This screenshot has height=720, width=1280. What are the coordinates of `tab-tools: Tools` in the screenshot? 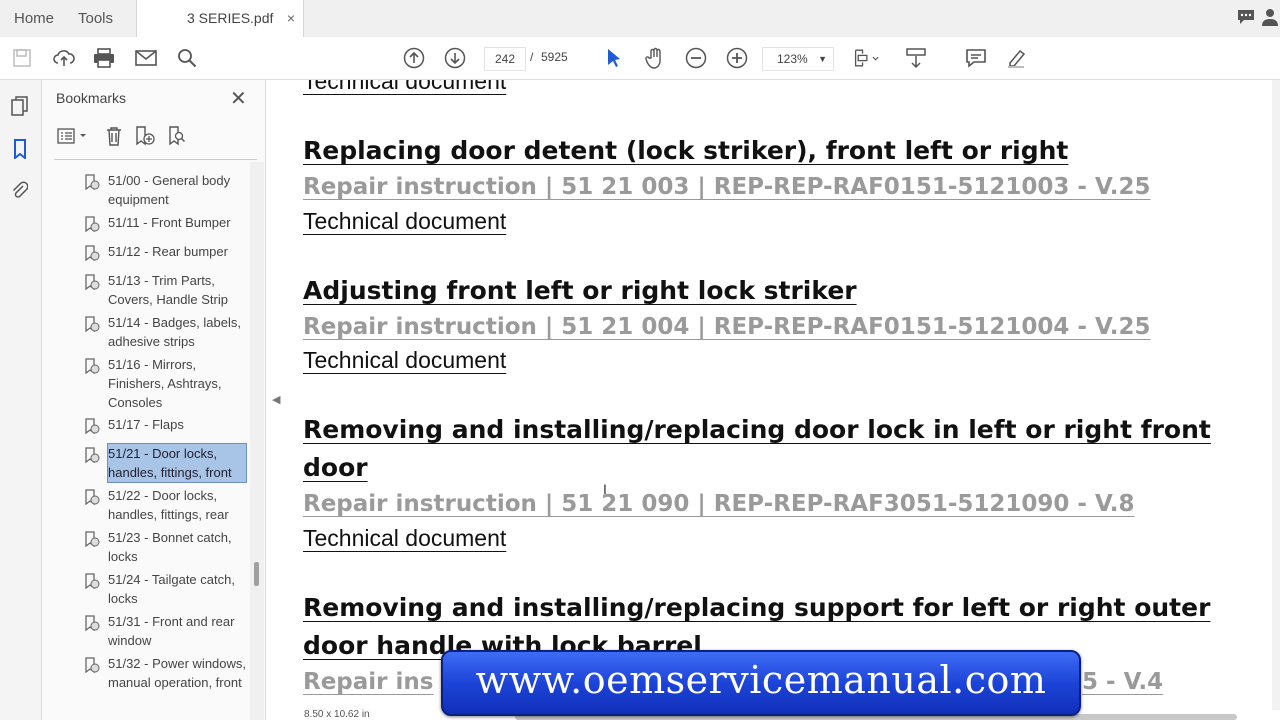 It's located at (95, 18).